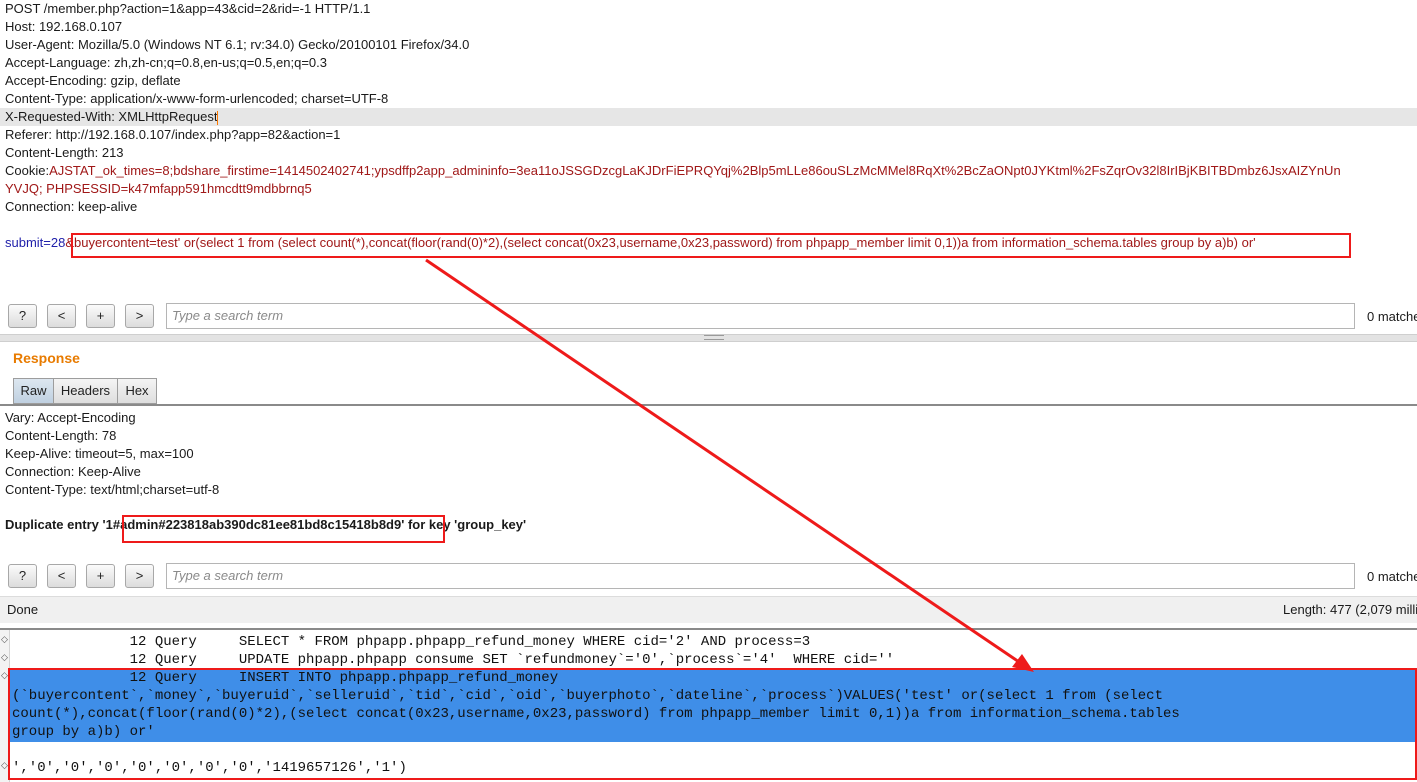 This screenshot has height=782, width=1417. Describe the element at coordinates (61, 435) in the screenshot. I see `resp-header-content-length: Content-Length: 78` at that location.